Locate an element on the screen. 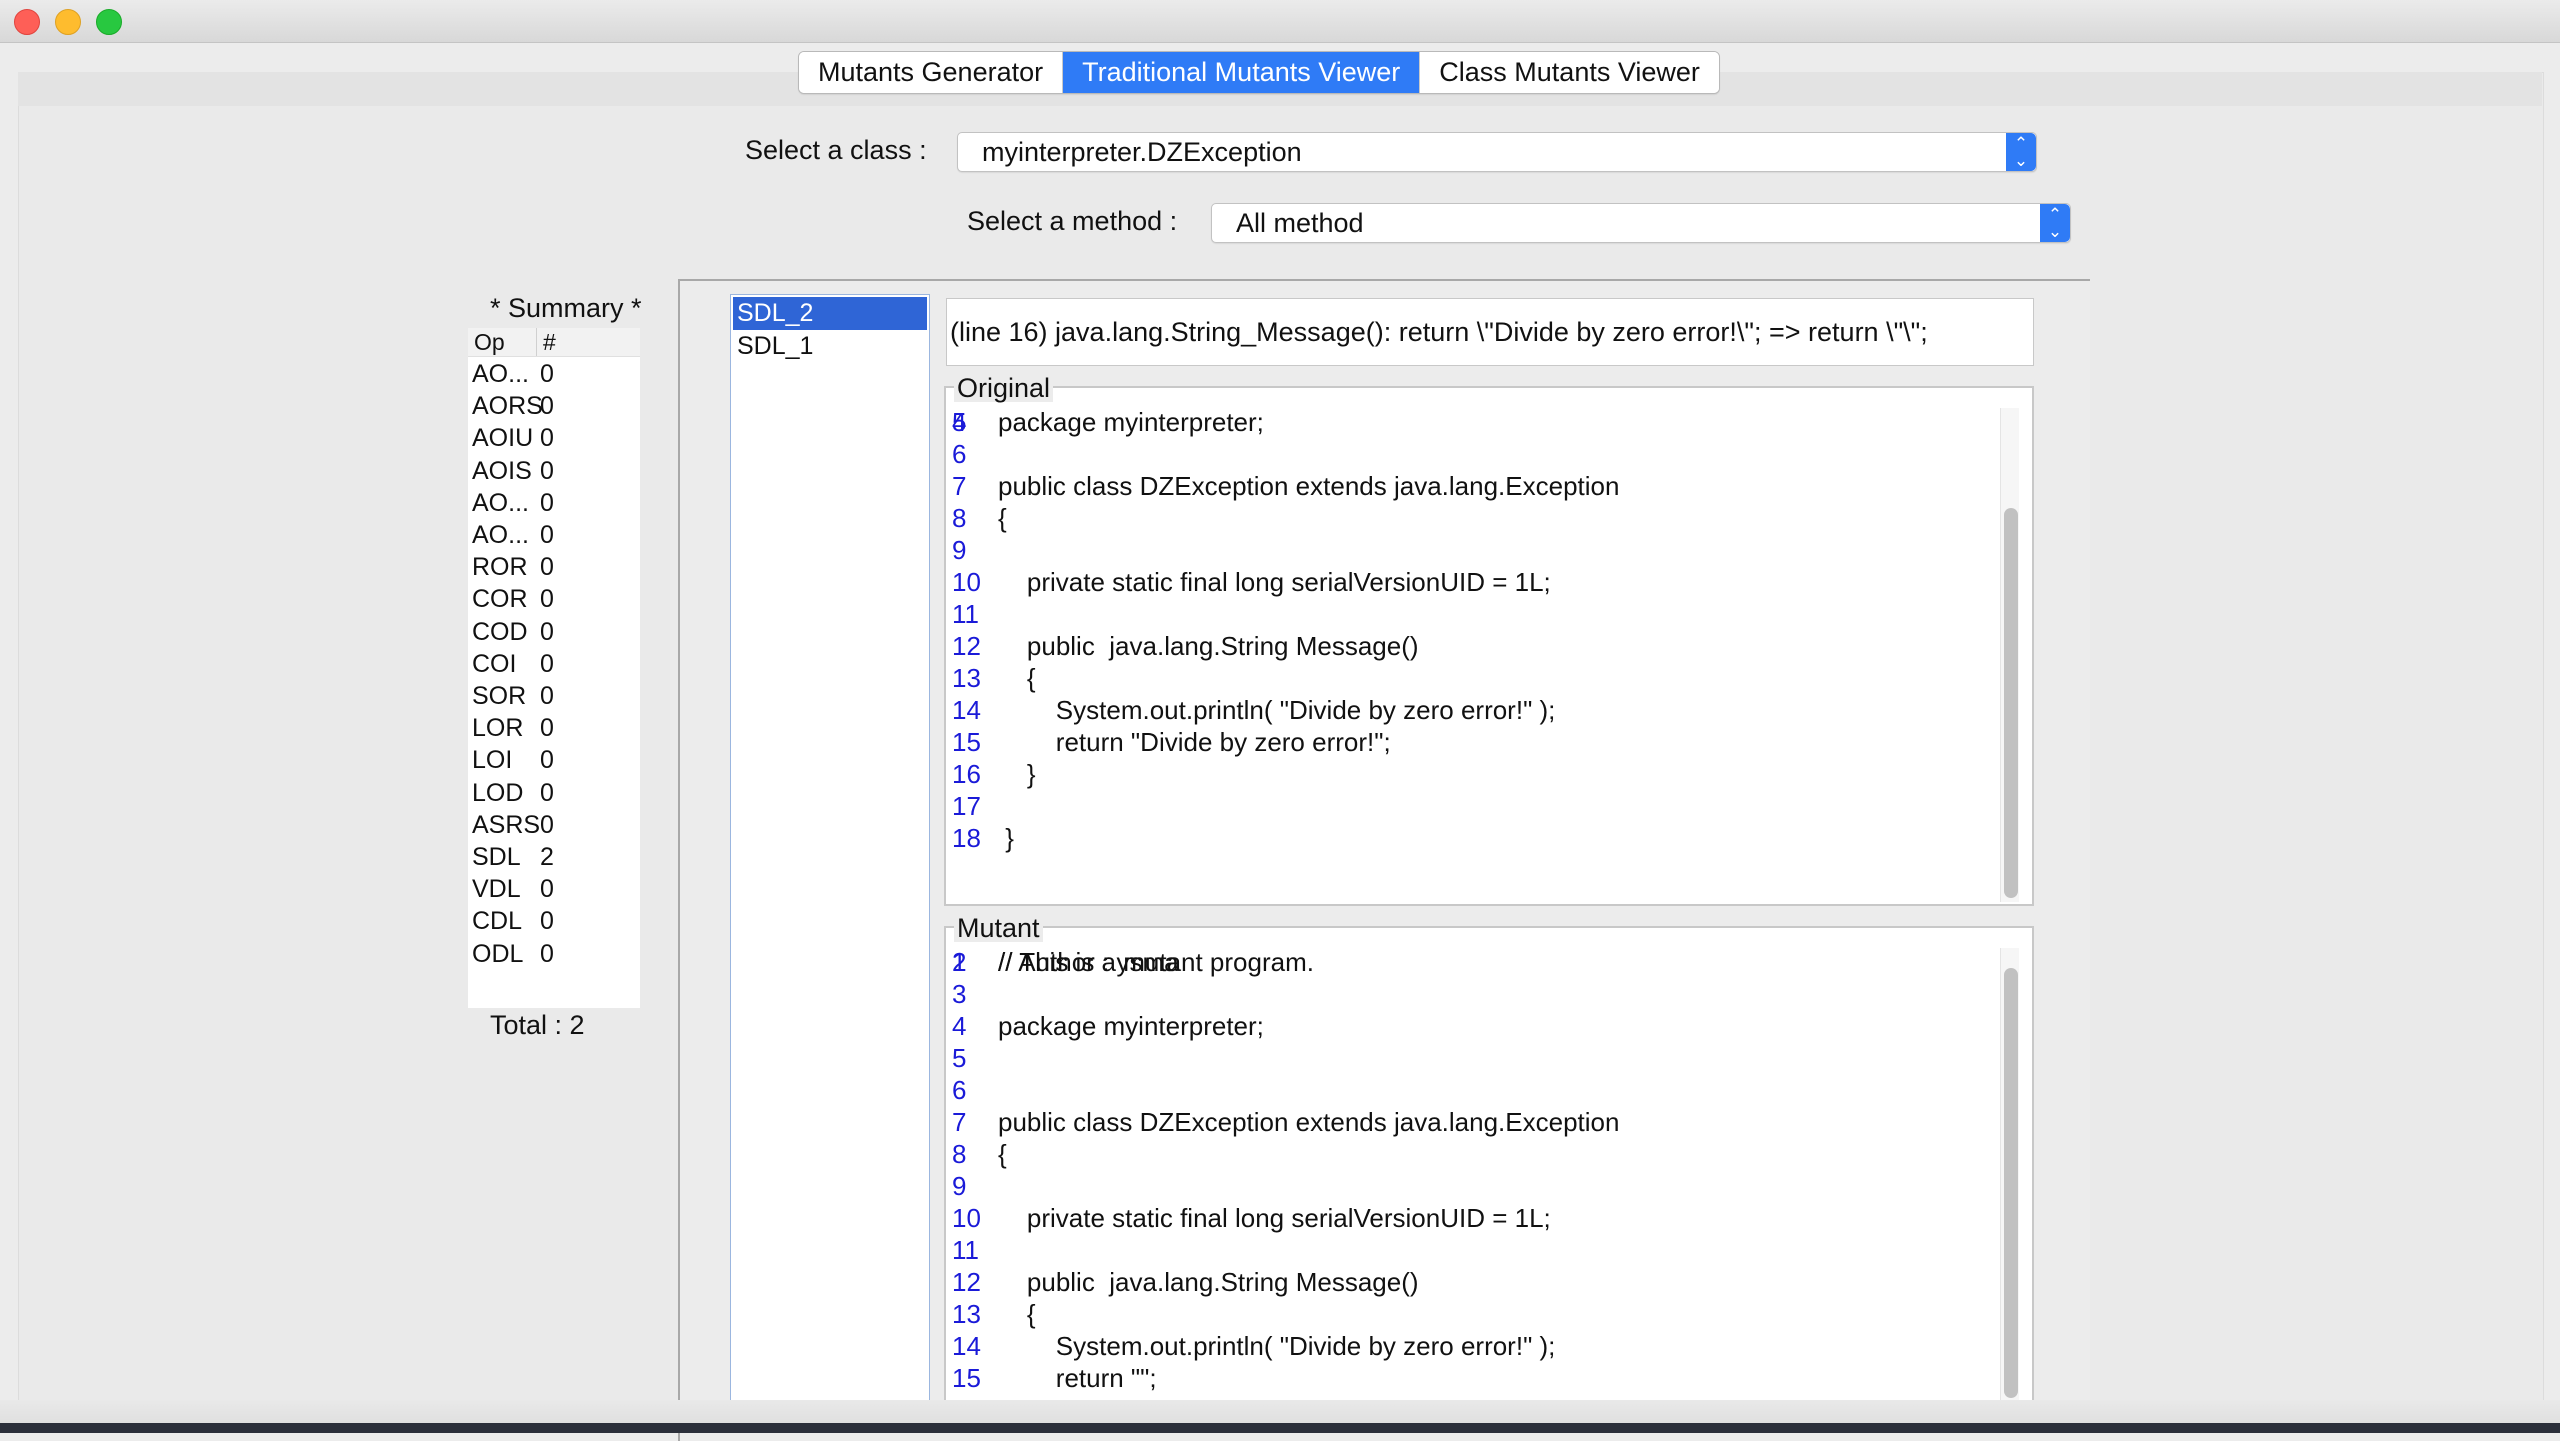 This screenshot has height=1441, width=2560. close-window-icon is located at coordinates (27, 22).